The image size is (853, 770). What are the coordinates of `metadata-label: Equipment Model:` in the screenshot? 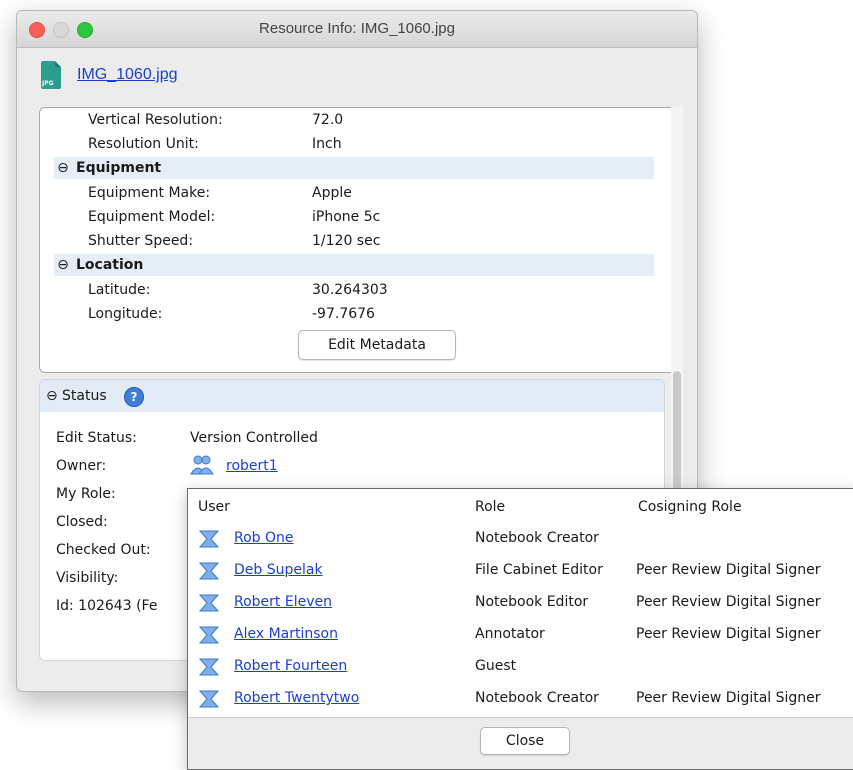 It's located at (152, 217).